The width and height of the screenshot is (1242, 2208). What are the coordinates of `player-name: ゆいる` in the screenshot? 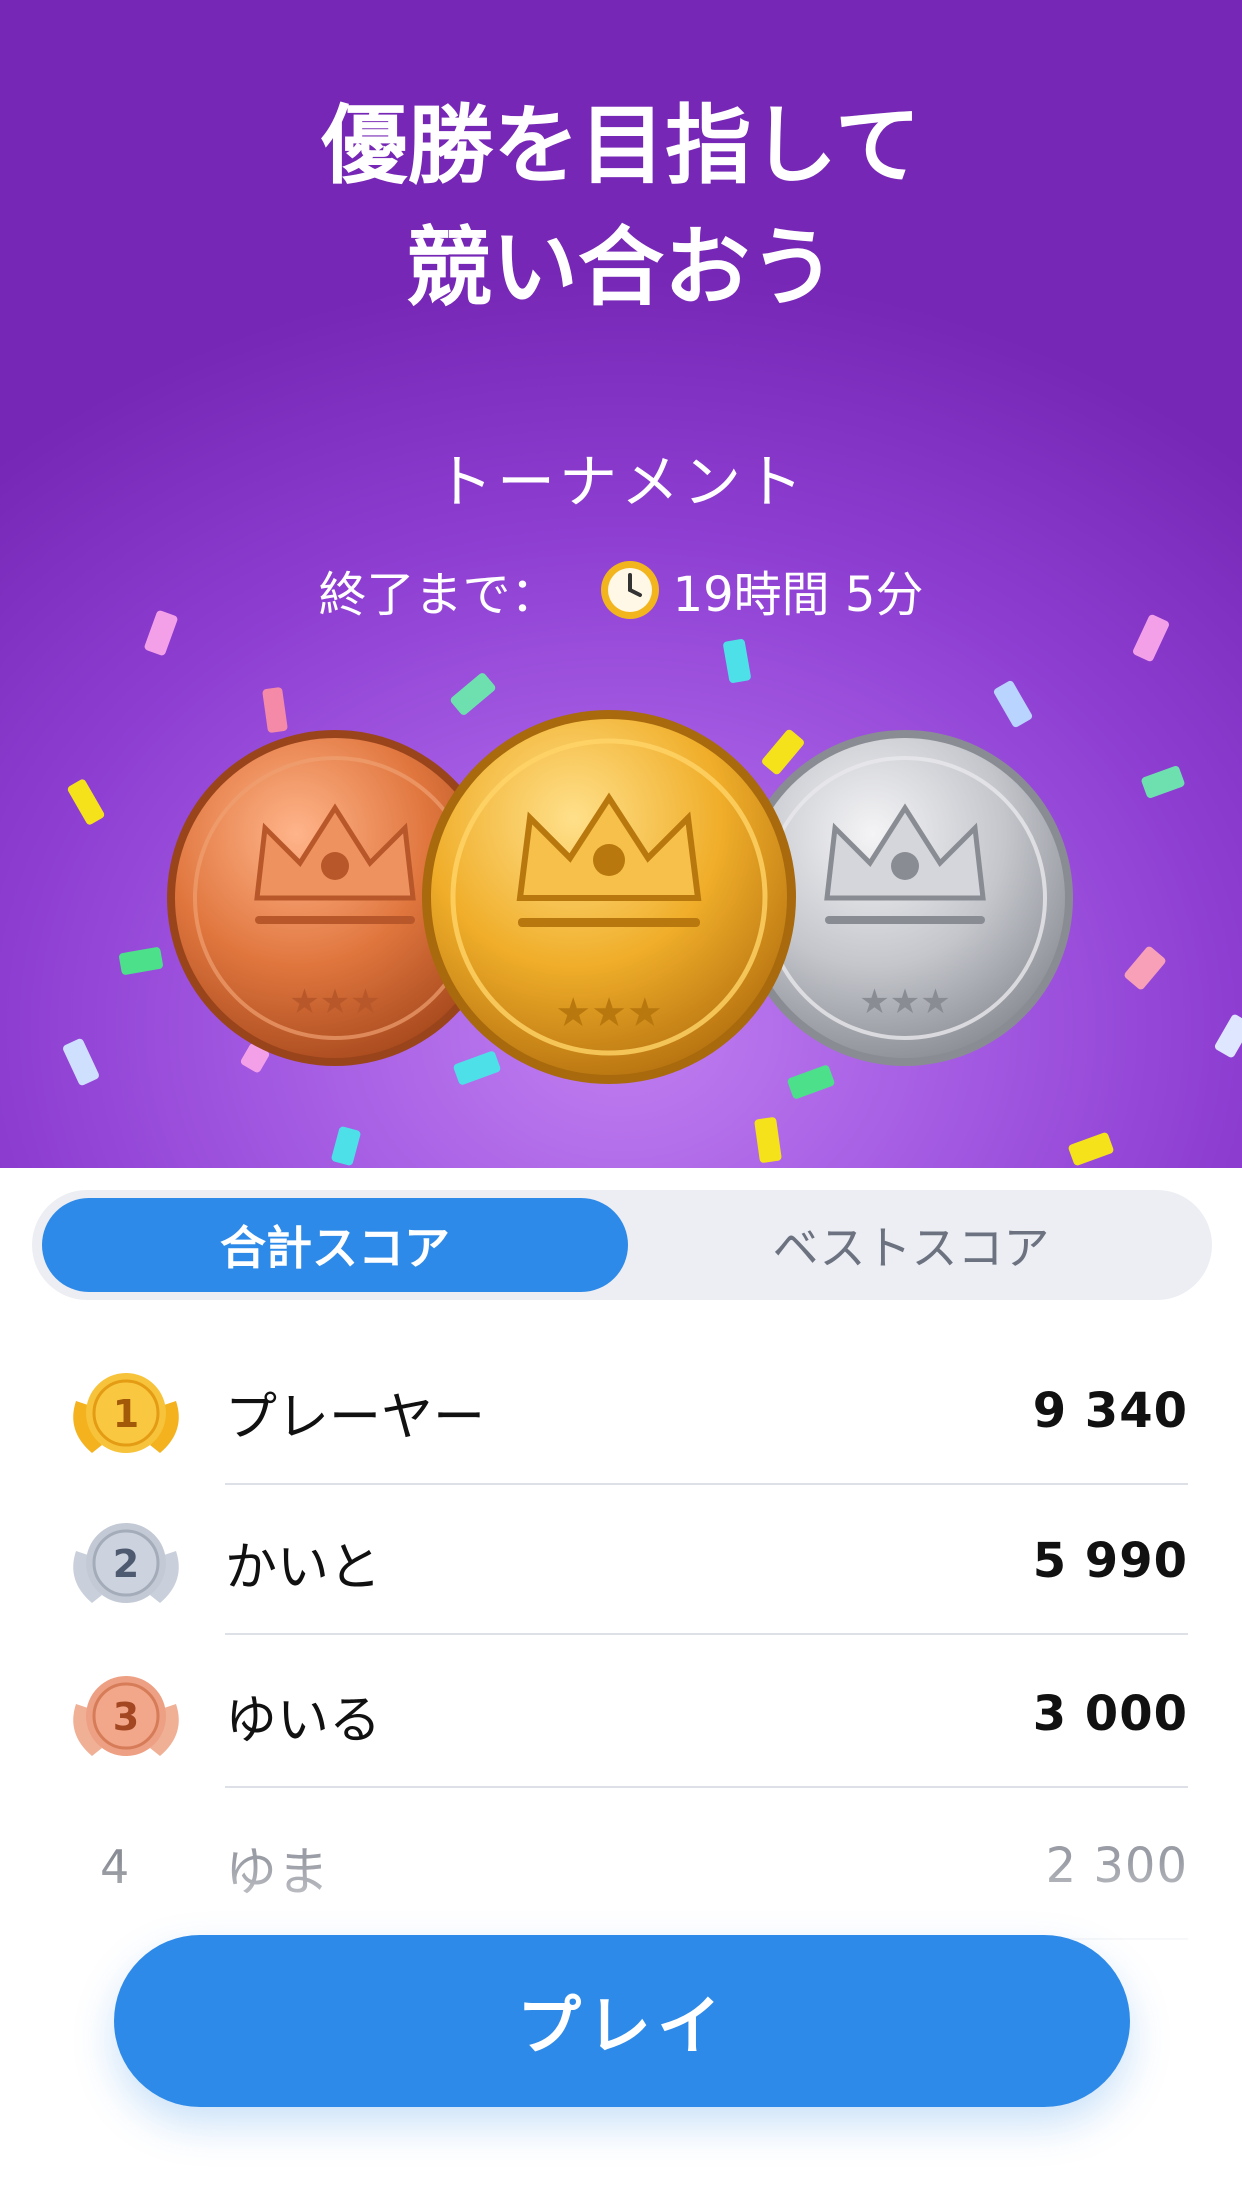 It's located at (303, 1721).